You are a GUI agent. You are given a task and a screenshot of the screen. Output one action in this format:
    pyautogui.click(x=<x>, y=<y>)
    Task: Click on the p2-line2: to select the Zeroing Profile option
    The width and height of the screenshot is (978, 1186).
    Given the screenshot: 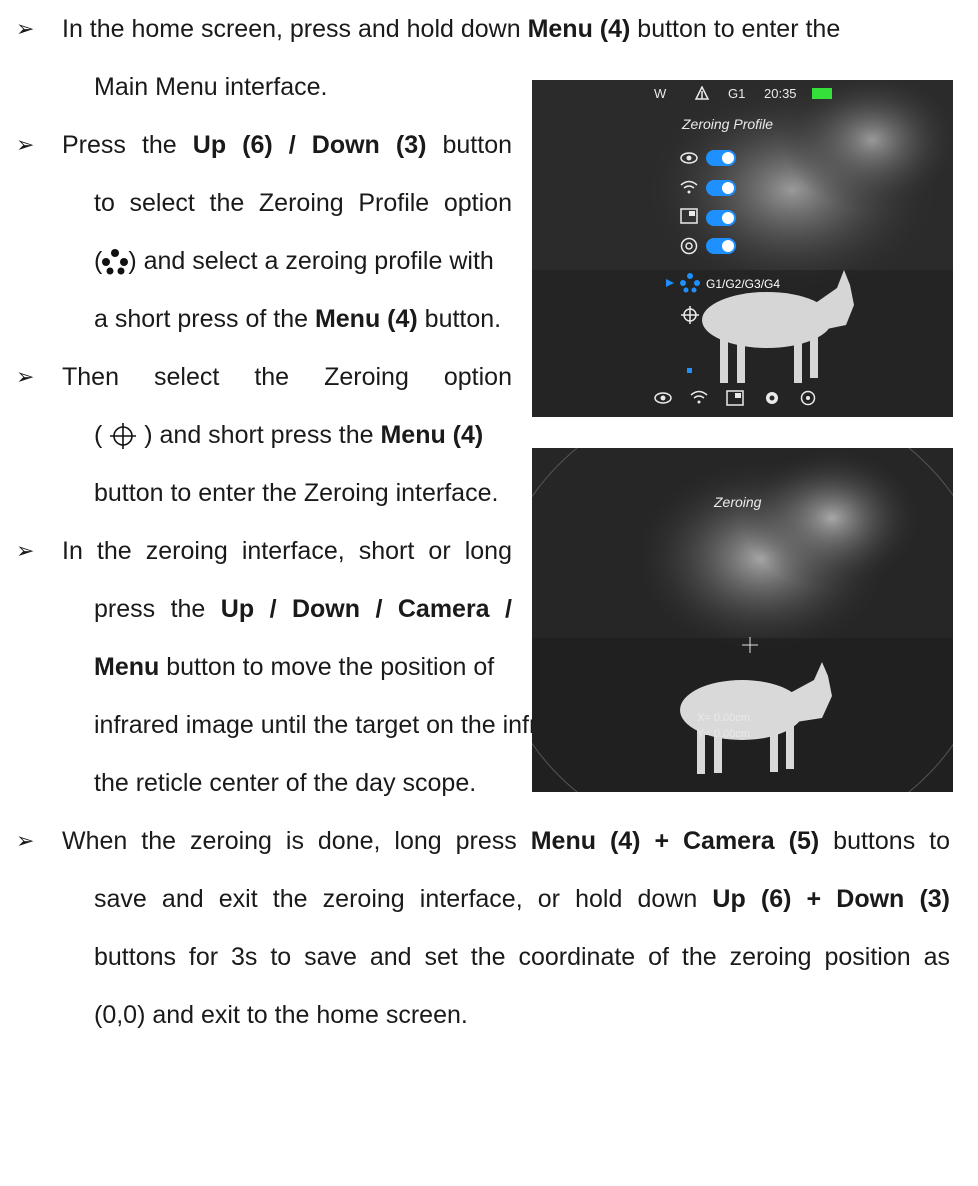 What is the action you would take?
    pyautogui.click(x=303, y=203)
    